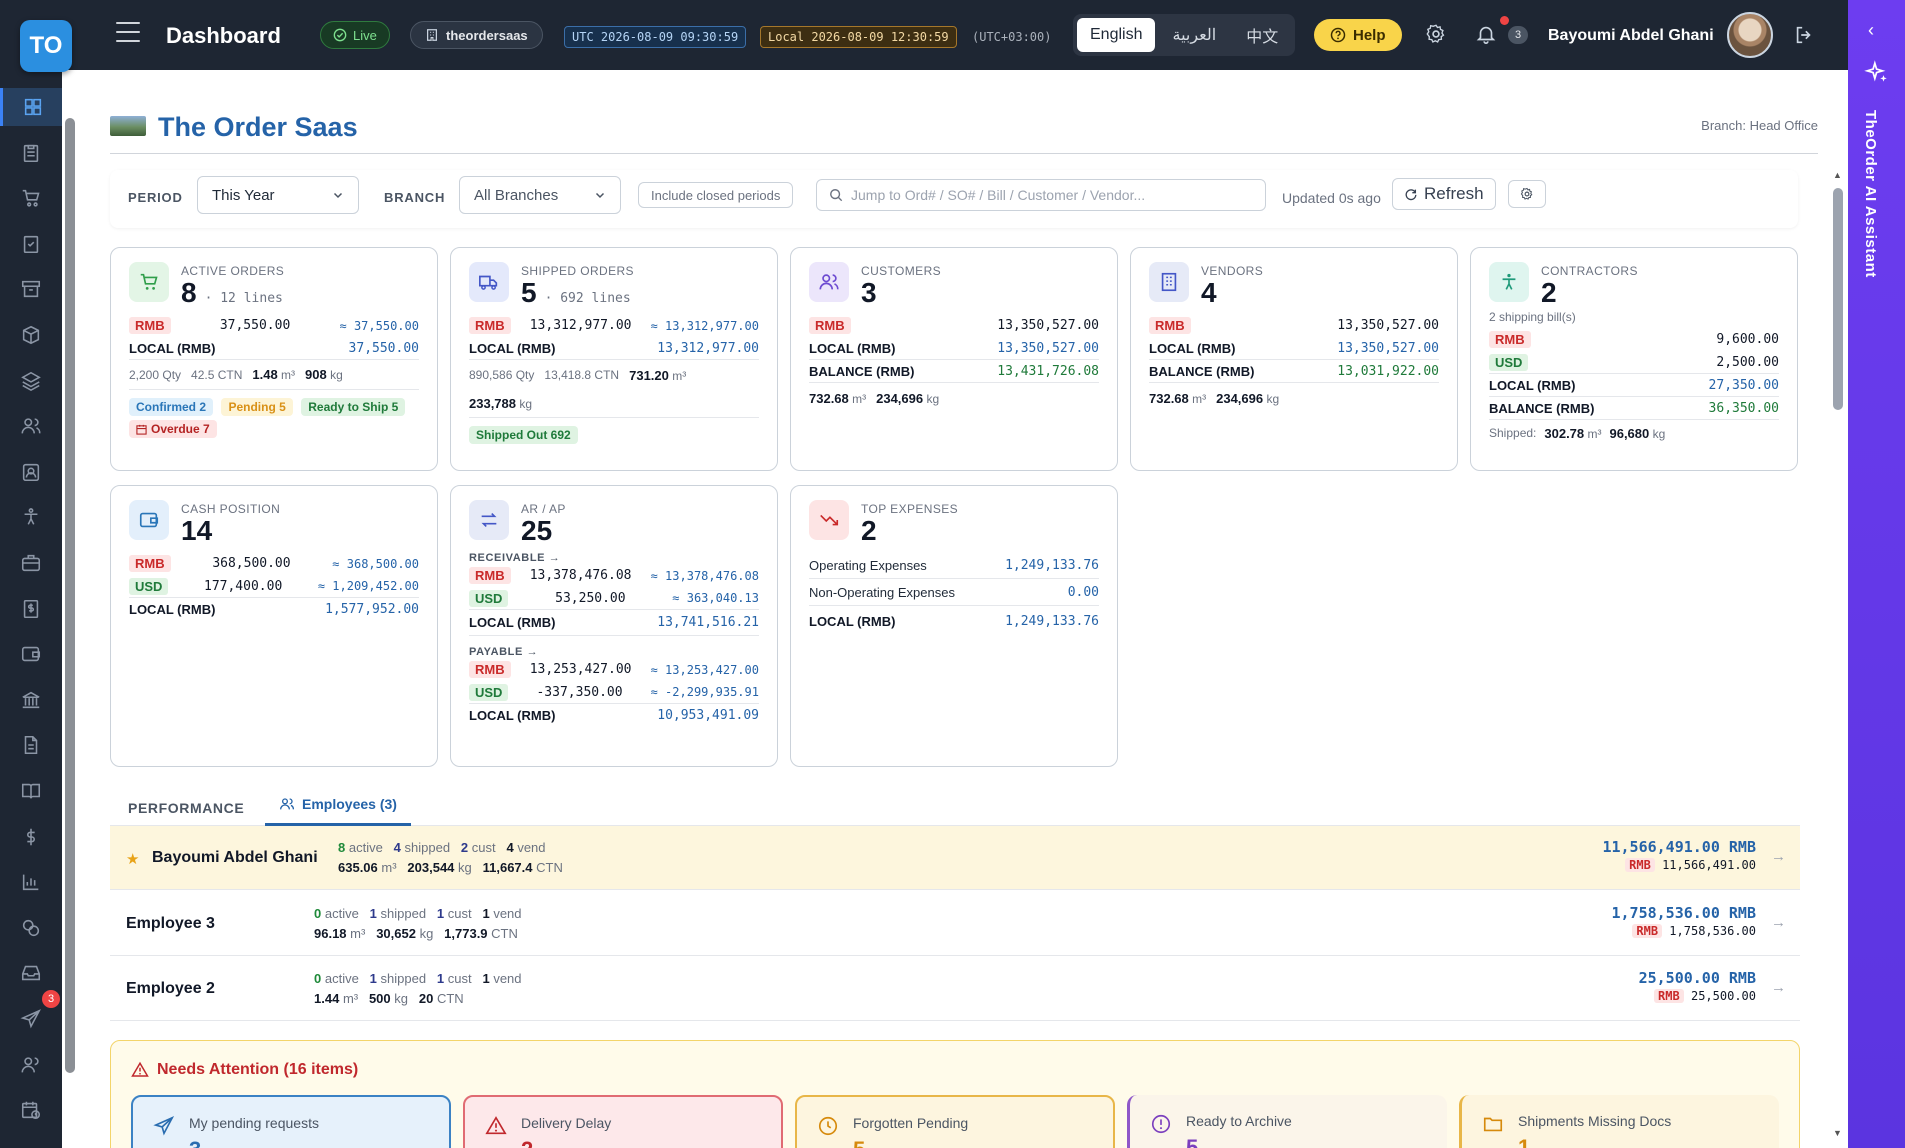  What do you see at coordinates (1287, 1121) in the screenshot?
I see `attention-ready-to-archive: Ready to Archive 5` at bounding box center [1287, 1121].